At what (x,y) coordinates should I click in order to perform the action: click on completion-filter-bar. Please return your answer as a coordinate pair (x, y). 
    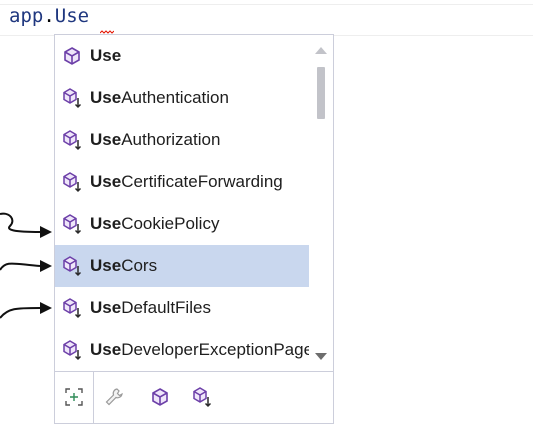
    Looking at the image, I should click on (194, 397).